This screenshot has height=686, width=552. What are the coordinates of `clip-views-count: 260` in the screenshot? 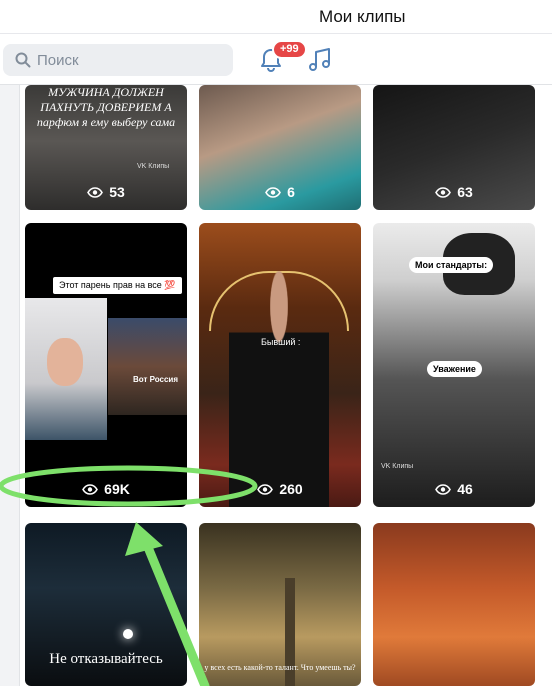 It's located at (291, 489).